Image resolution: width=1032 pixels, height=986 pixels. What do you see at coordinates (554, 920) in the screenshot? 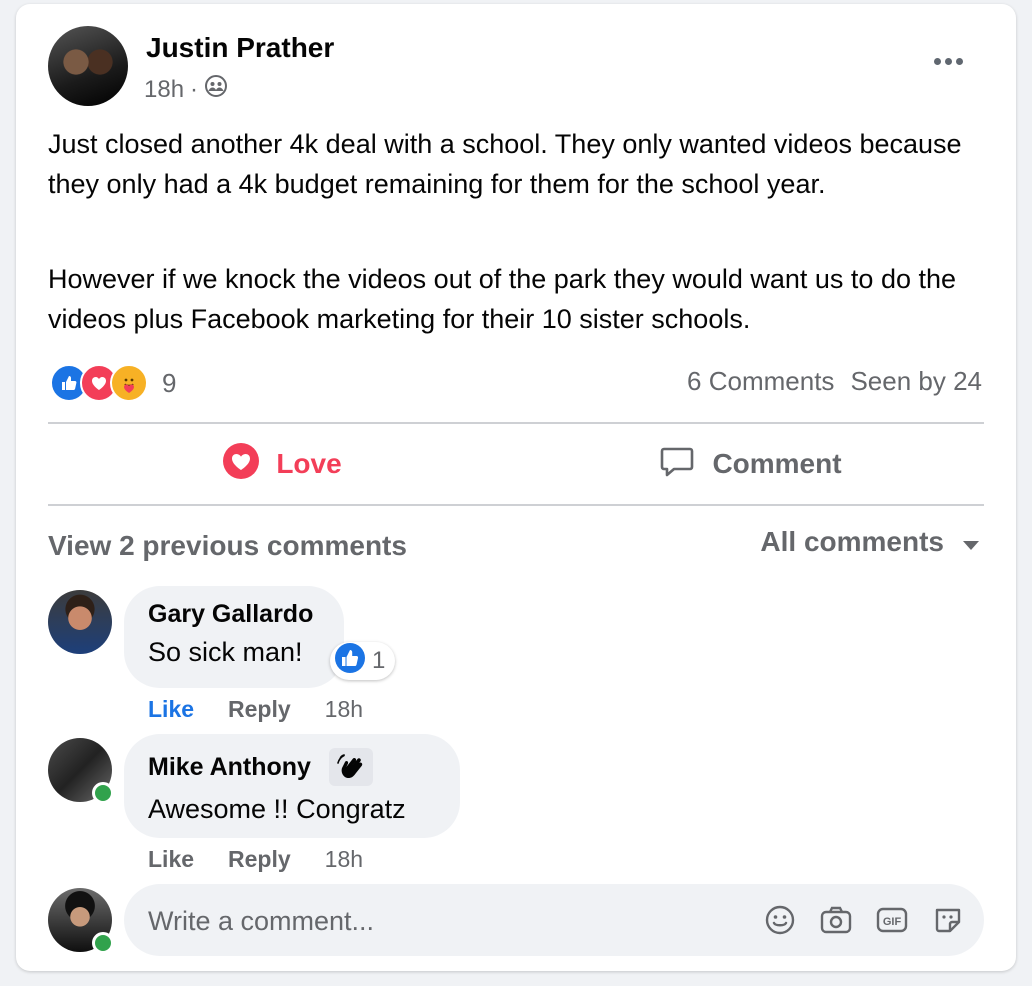
I see `comment-input: Write a comment... GIF` at bounding box center [554, 920].